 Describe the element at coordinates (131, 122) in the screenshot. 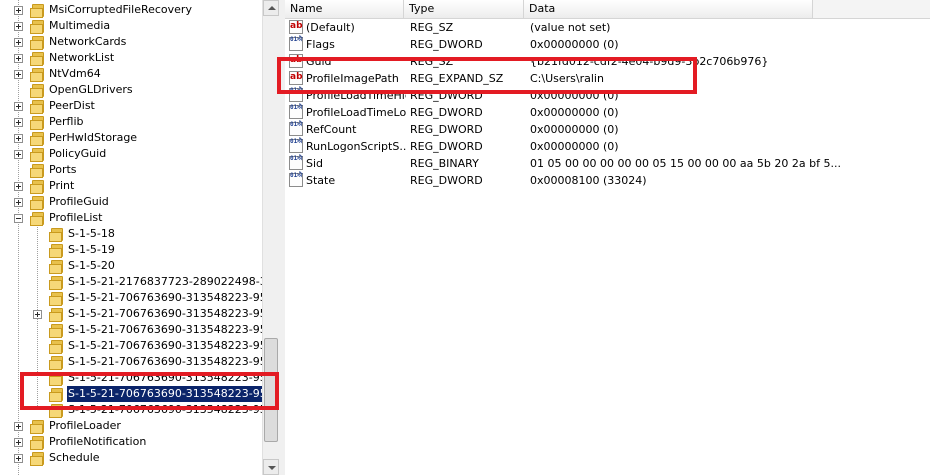

I see `tree-item: Perflib` at that location.